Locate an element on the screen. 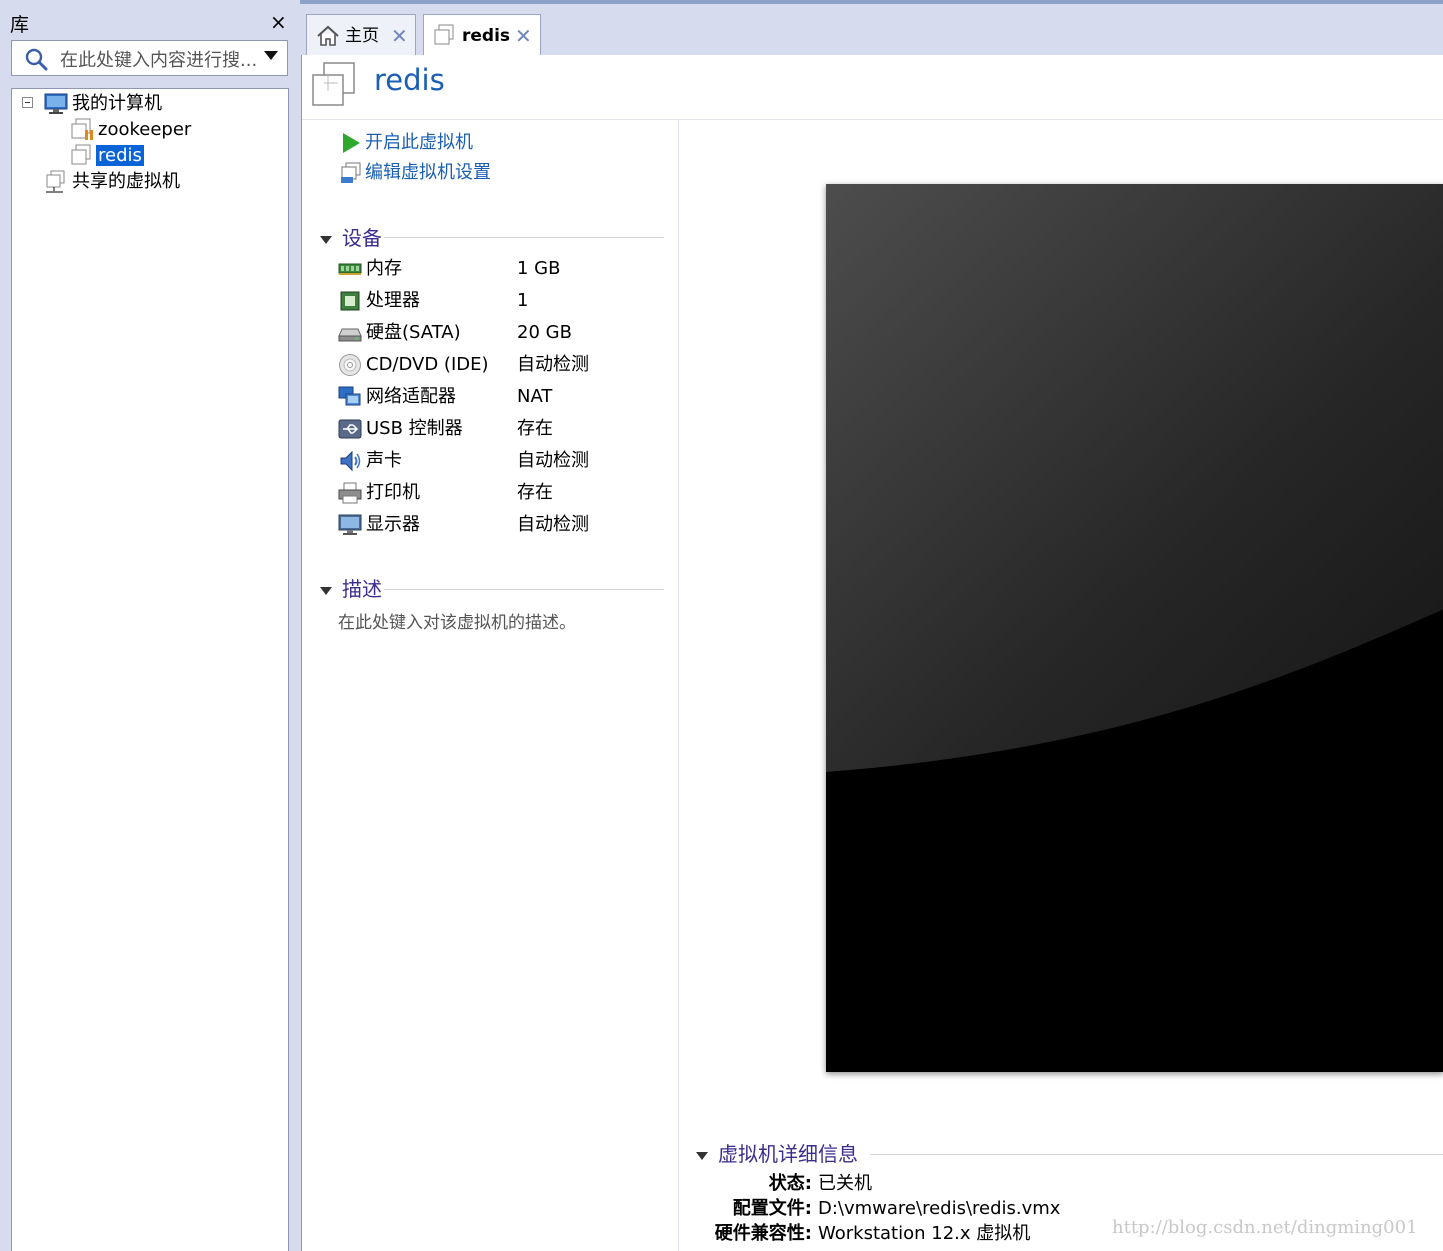 The height and width of the screenshot is (1251, 1443). tab-bar: 主页 ✕ redis ✕ is located at coordinates (871, 29).